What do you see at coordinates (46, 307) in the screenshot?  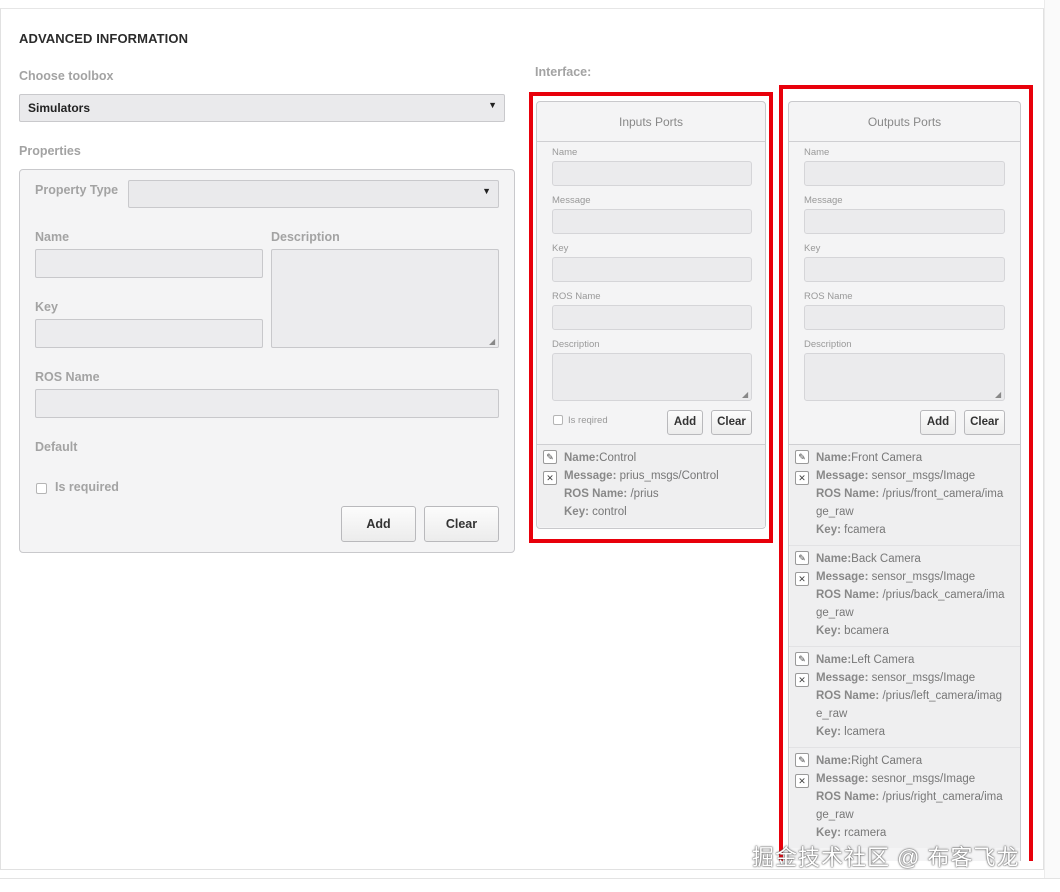 I see `key-label: Key` at bounding box center [46, 307].